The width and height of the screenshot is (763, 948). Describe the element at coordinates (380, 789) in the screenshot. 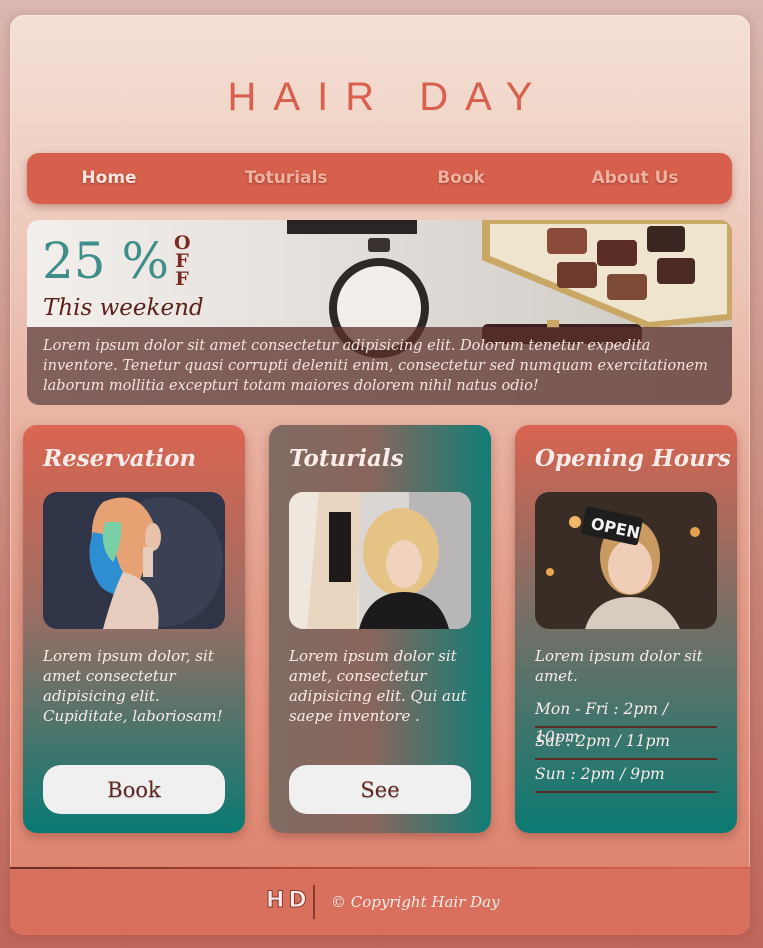

I see `see-button: See` at that location.